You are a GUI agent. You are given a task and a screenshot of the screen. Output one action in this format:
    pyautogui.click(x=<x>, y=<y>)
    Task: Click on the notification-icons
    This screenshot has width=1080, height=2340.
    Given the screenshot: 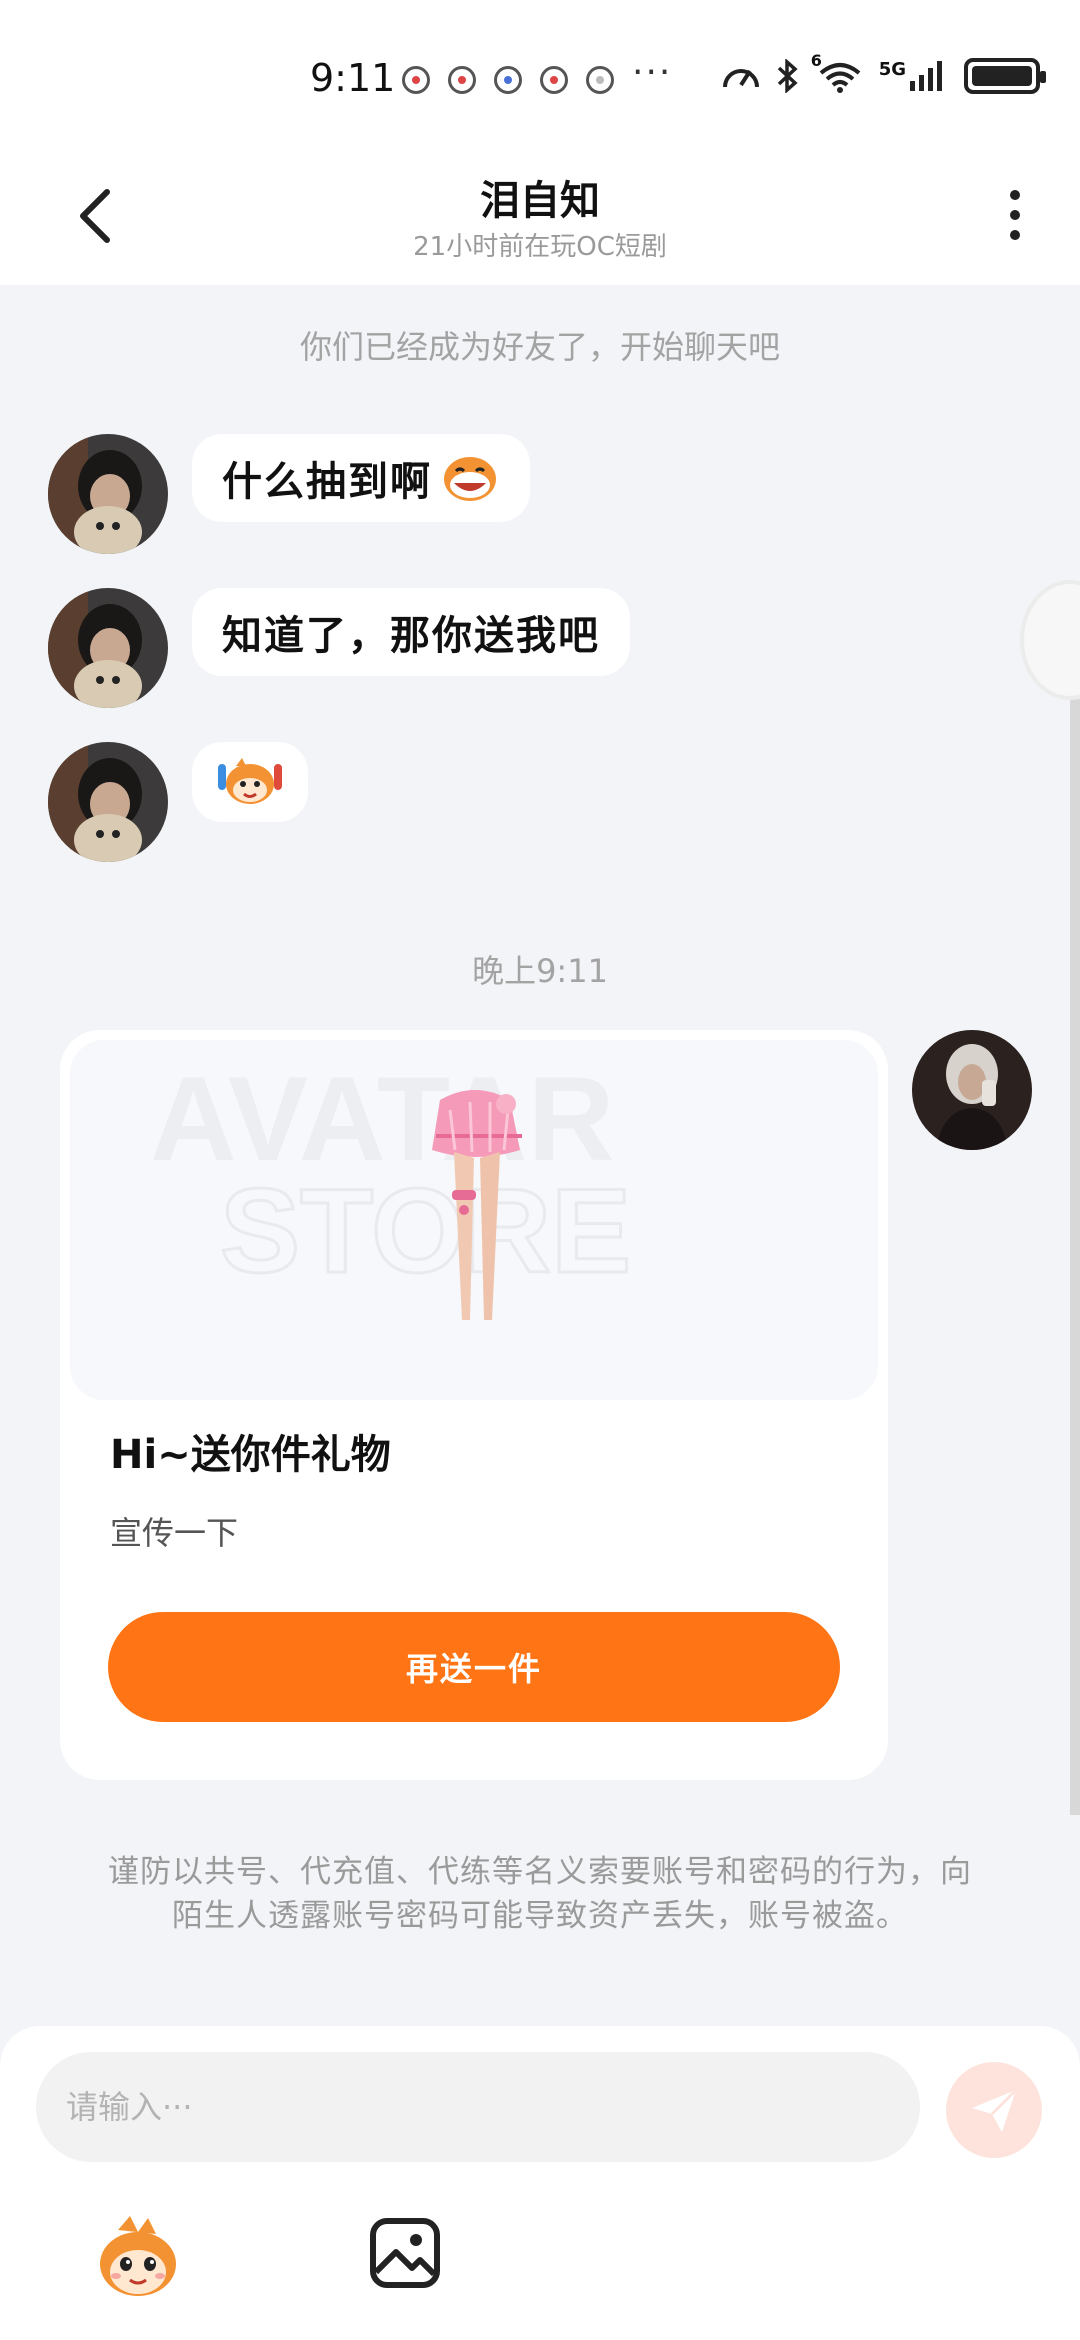 What is the action you would take?
    pyautogui.click(x=508, y=80)
    